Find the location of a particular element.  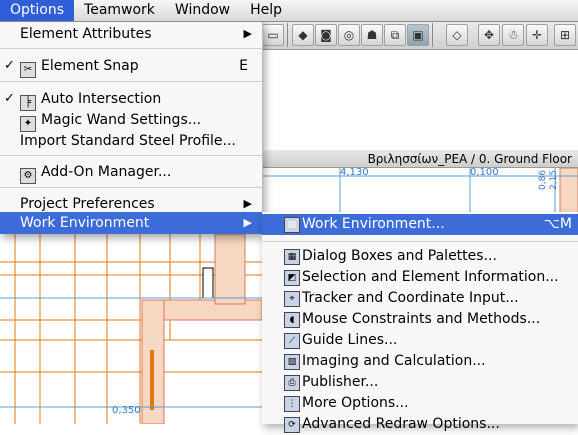

toolbar: ▭ ◆ ◙ ◎ ☗ ⧉ ▣ ◇ ✥ ☃ ✛ ⊞ is located at coordinates (419, 35).